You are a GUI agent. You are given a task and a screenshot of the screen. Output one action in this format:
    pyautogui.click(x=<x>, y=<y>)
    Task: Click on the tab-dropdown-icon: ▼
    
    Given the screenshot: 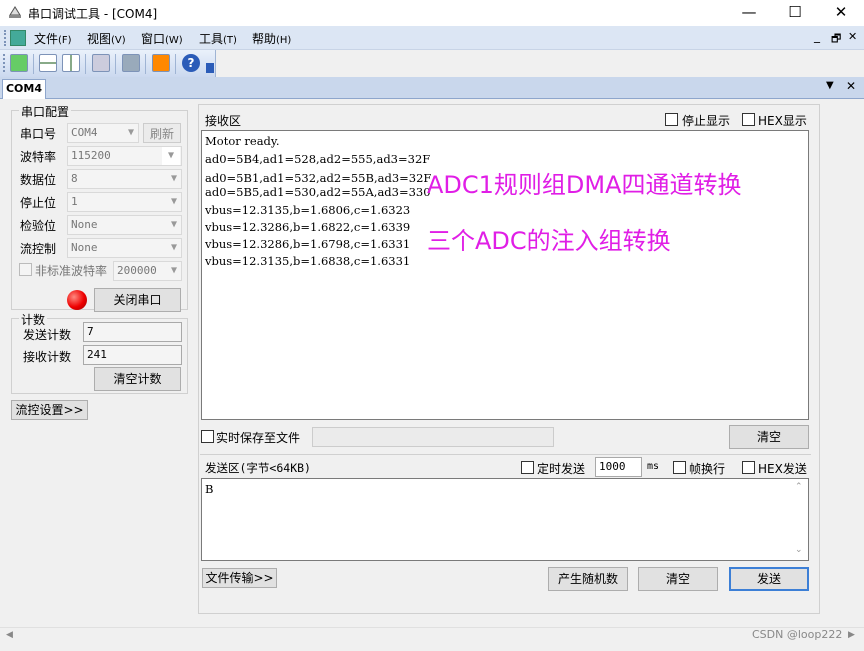 What is the action you would take?
    pyautogui.click(x=830, y=85)
    